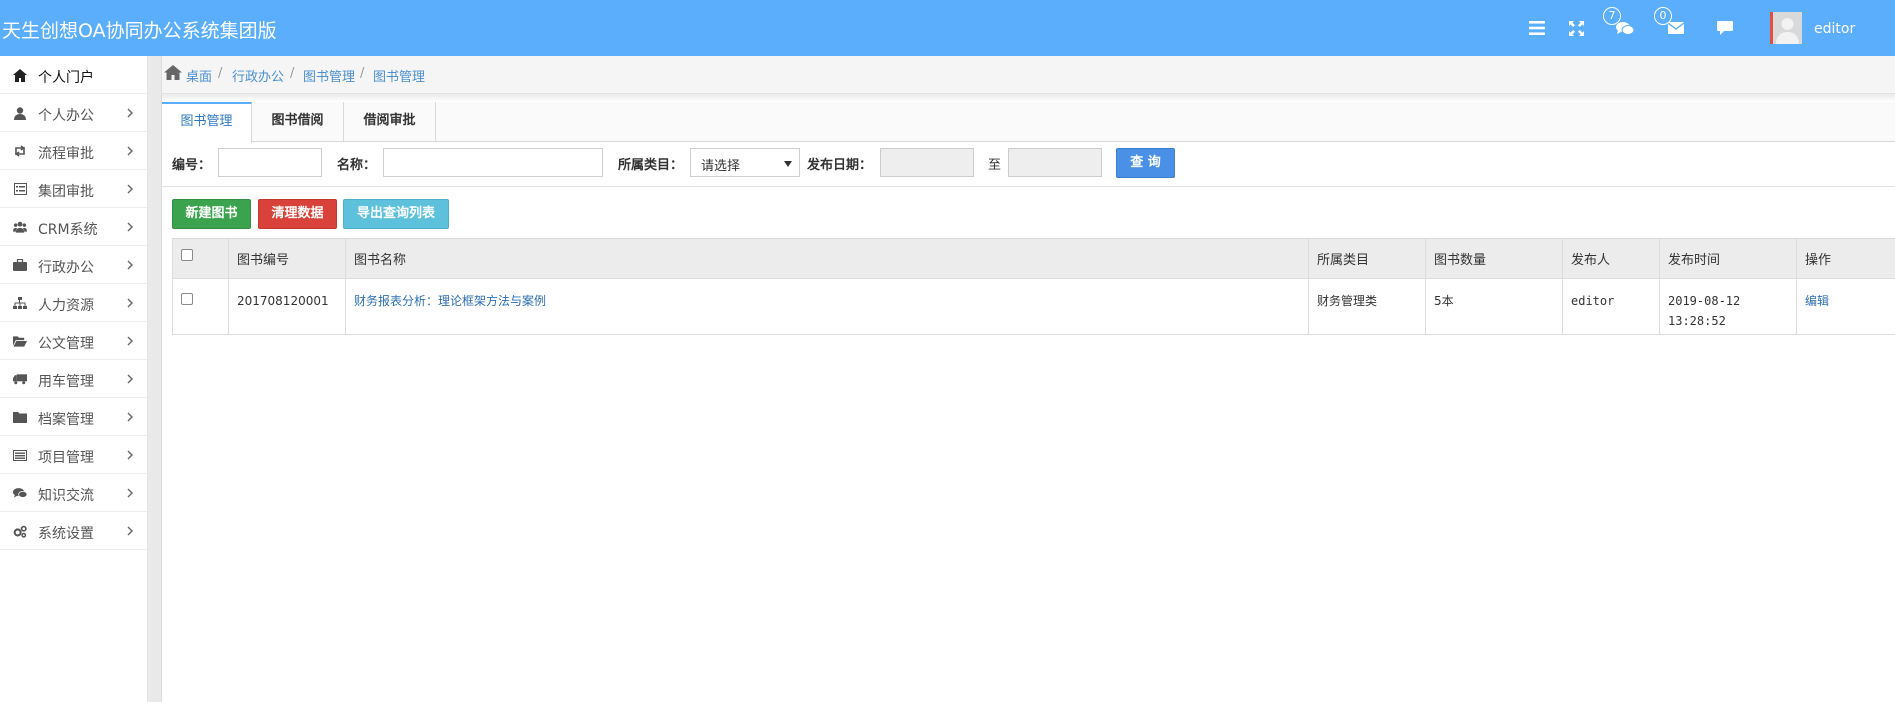 Image resolution: width=1895 pixels, height=702 pixels. What do you see at coordinates (66, 78) in the screenshot?
I see `sidebar-item-label: 个人门户` at bounding box center [66, 78].